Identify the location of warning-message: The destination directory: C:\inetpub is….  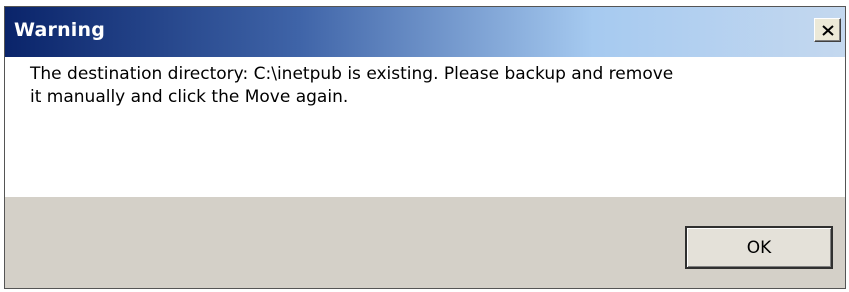
(425, 86).